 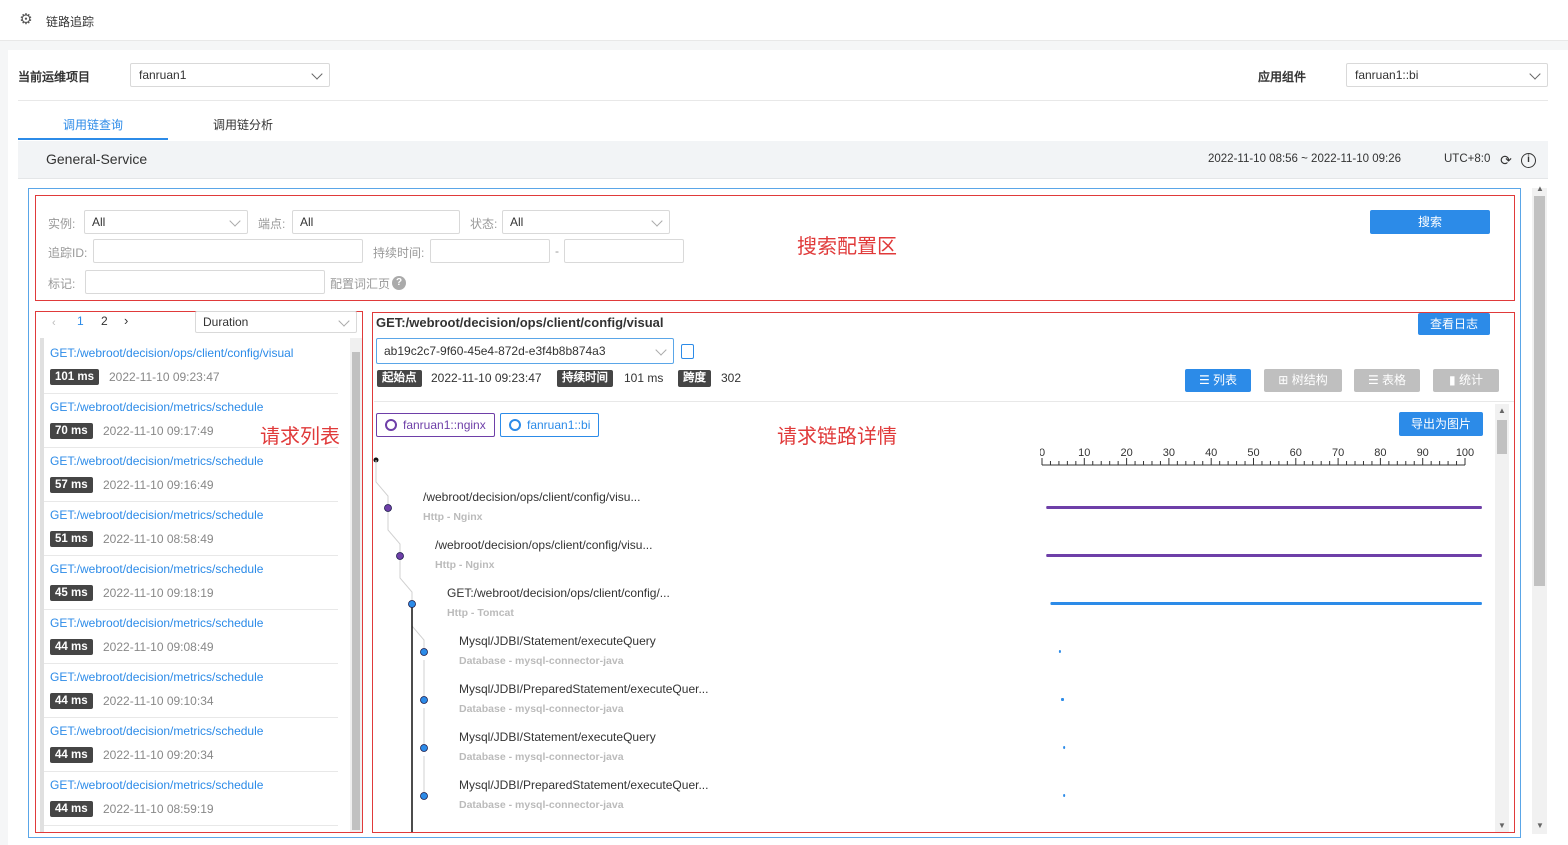 I want to click on export-image-button: 导出为图片, so click(x=1441, y=424).